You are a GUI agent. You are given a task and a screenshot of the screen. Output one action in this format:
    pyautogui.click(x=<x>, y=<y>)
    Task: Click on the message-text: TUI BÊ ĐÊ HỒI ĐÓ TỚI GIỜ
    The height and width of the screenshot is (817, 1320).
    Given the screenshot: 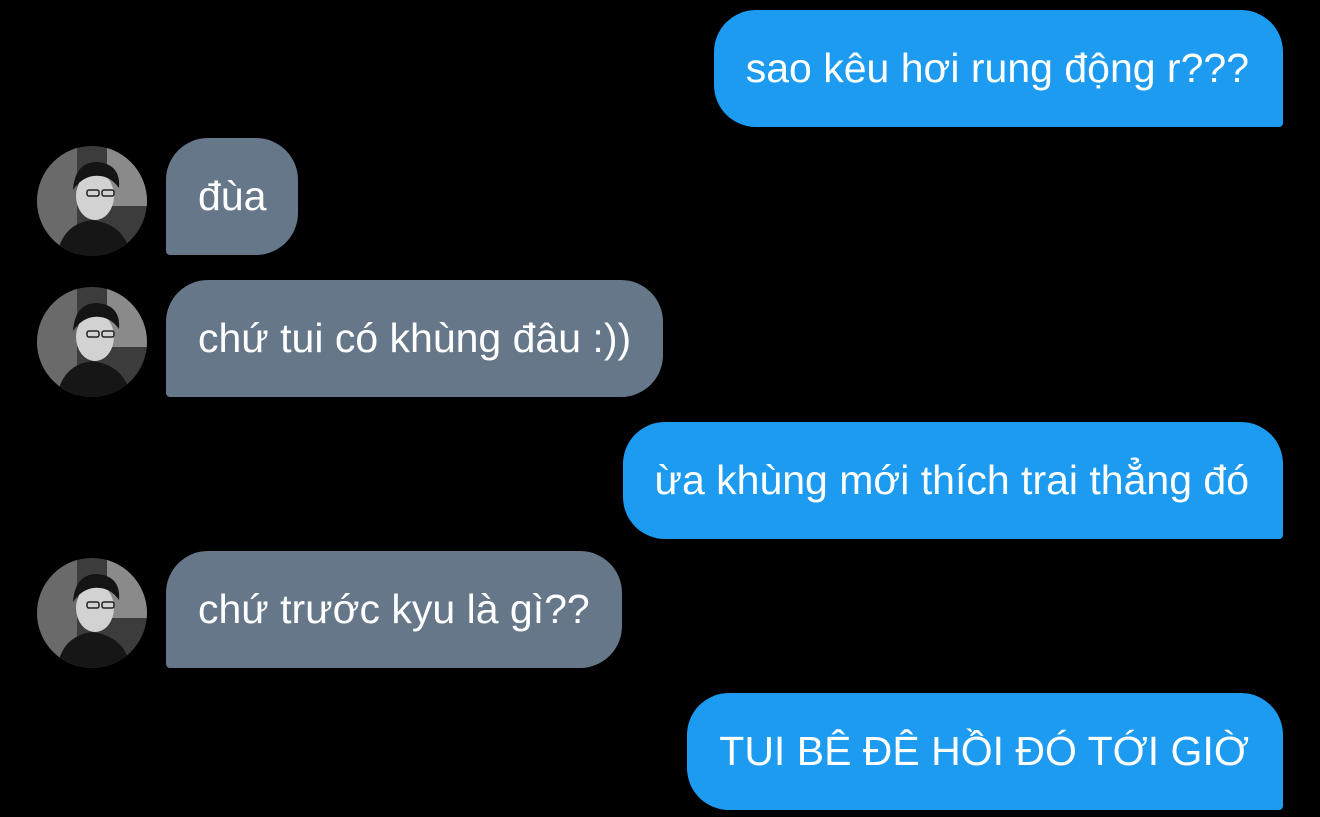 What is the action you would take?
    pyautogui.click(x=984, y=751)
    